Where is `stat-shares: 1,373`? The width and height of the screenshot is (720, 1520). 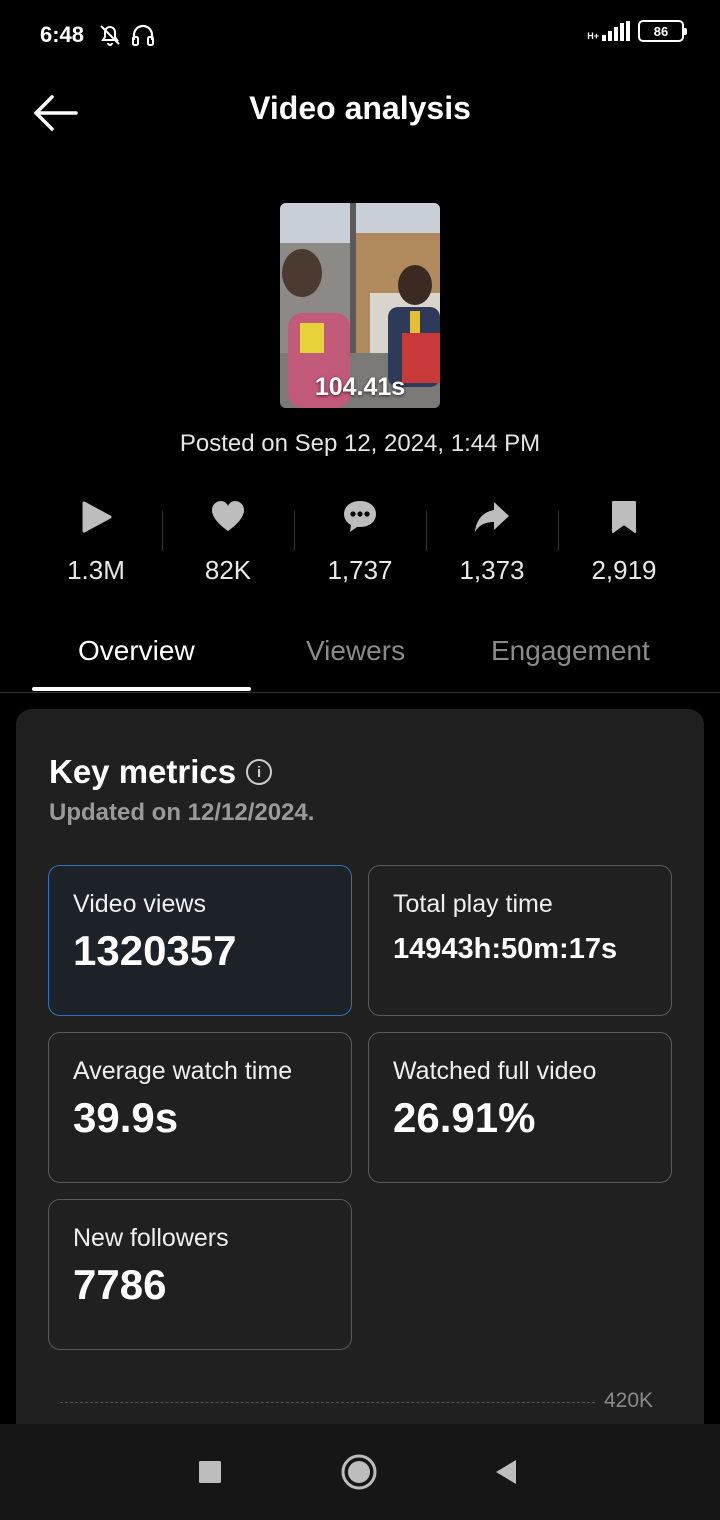 stat-shares: 1,373 is located at coordinates (492, 545).